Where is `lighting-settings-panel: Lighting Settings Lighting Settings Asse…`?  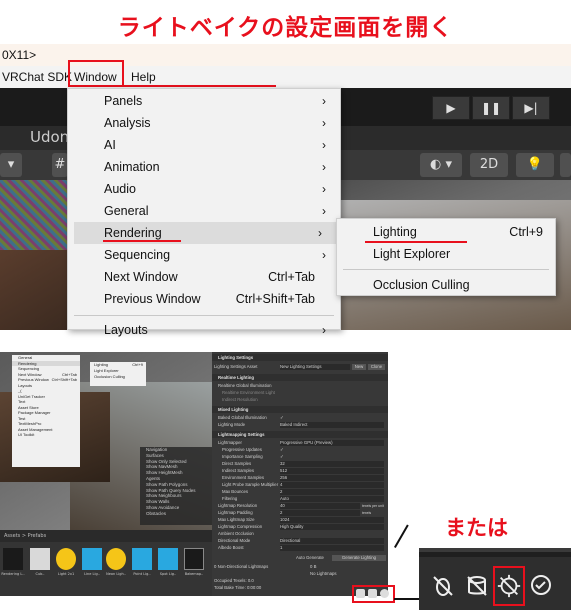
lighting-settings-panel: Lighting Settings Lighting Settings Asse… is located at coordinates (300, 474).